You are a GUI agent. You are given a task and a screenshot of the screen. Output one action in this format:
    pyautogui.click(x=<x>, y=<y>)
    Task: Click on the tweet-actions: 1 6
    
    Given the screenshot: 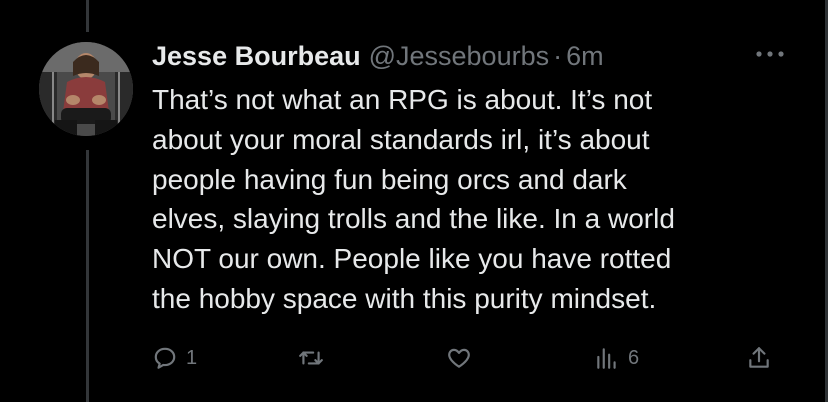 What is the action you would take?
    pyautogui.click(x=470, y=358)
    